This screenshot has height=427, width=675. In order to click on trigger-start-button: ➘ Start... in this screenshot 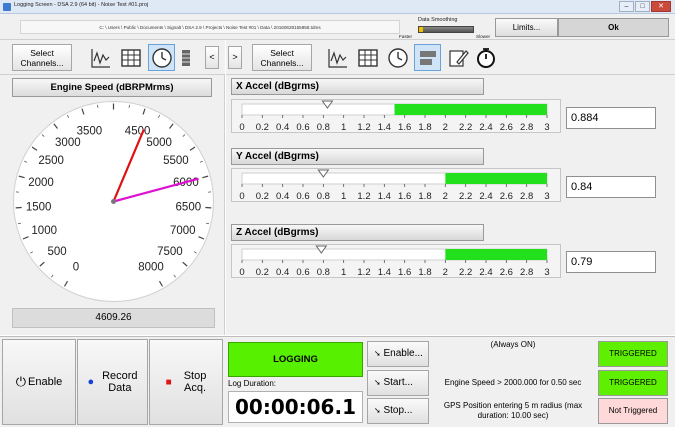, I will do `click(398, 383)`.